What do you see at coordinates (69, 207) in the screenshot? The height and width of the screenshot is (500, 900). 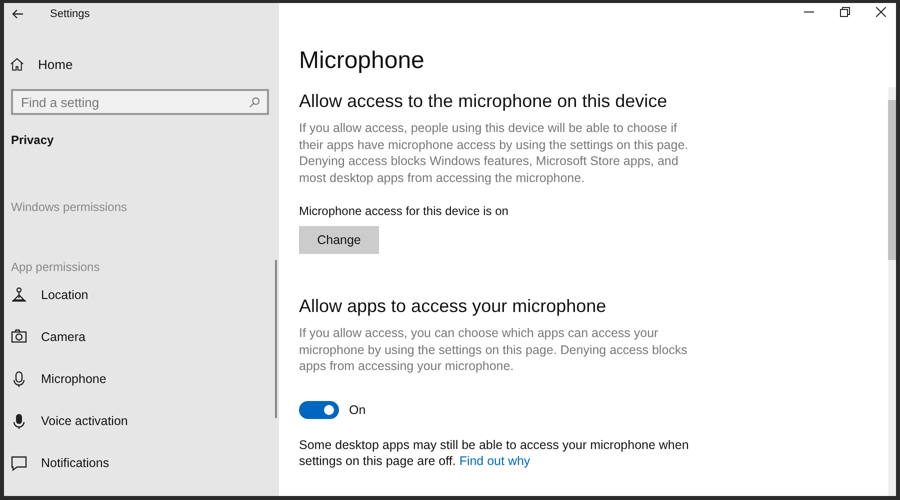 I see `group-heading: Windows permissions` at bounding box center [69, 207].